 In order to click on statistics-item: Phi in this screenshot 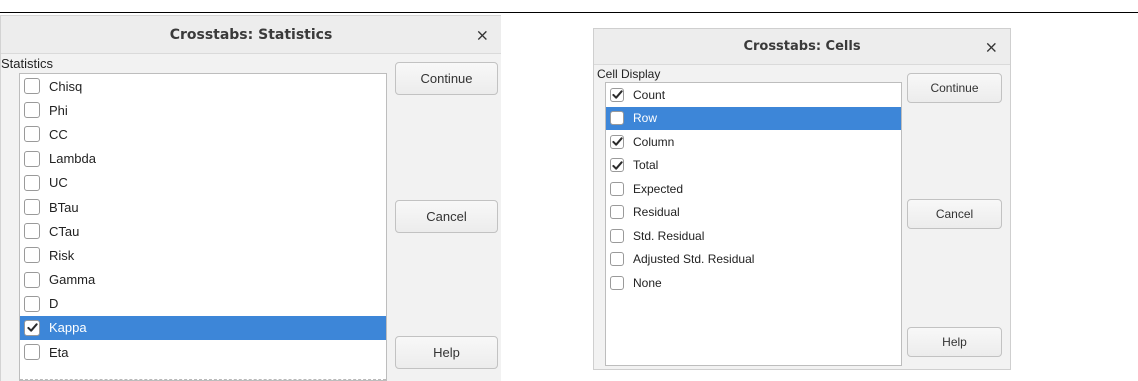, I will do `click(203, 110)`.